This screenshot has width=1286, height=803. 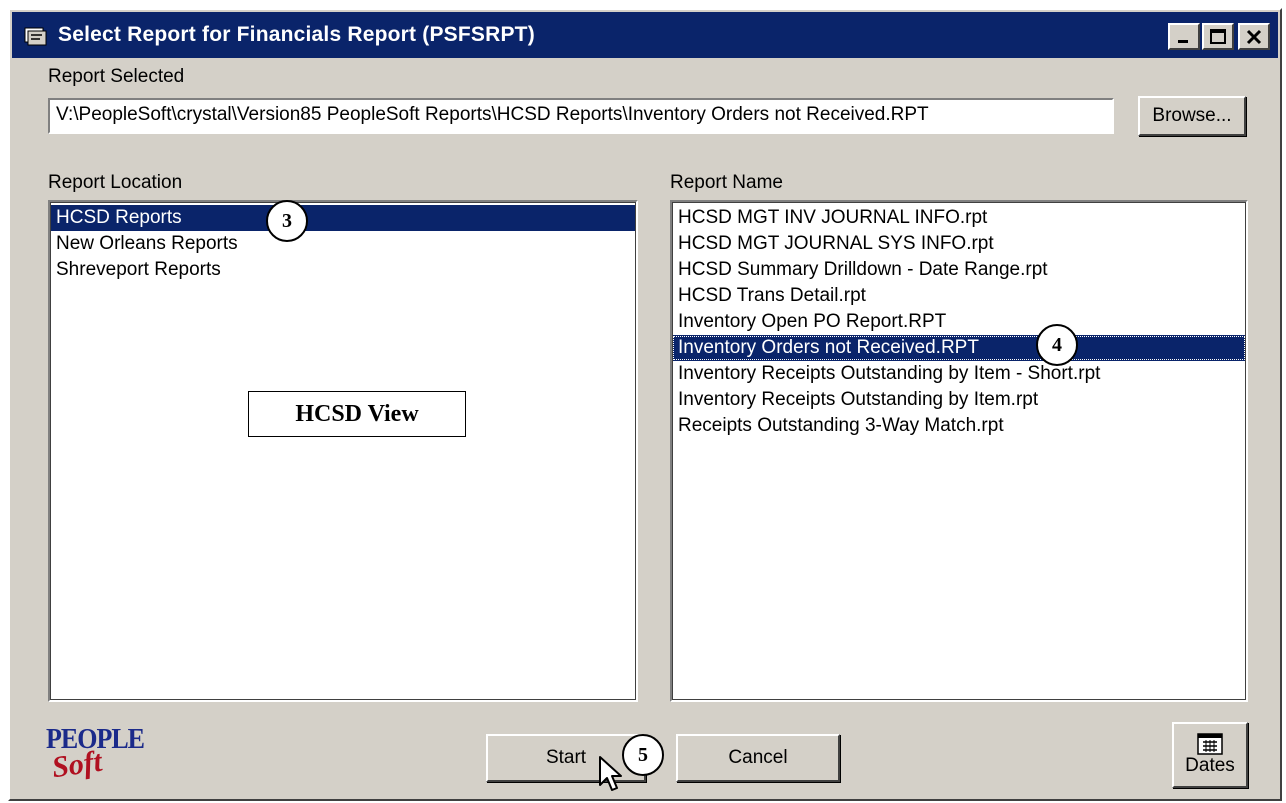 I want to click on peoplesoft-logo: PEOPLE Soft, so click(x=95, y=754).